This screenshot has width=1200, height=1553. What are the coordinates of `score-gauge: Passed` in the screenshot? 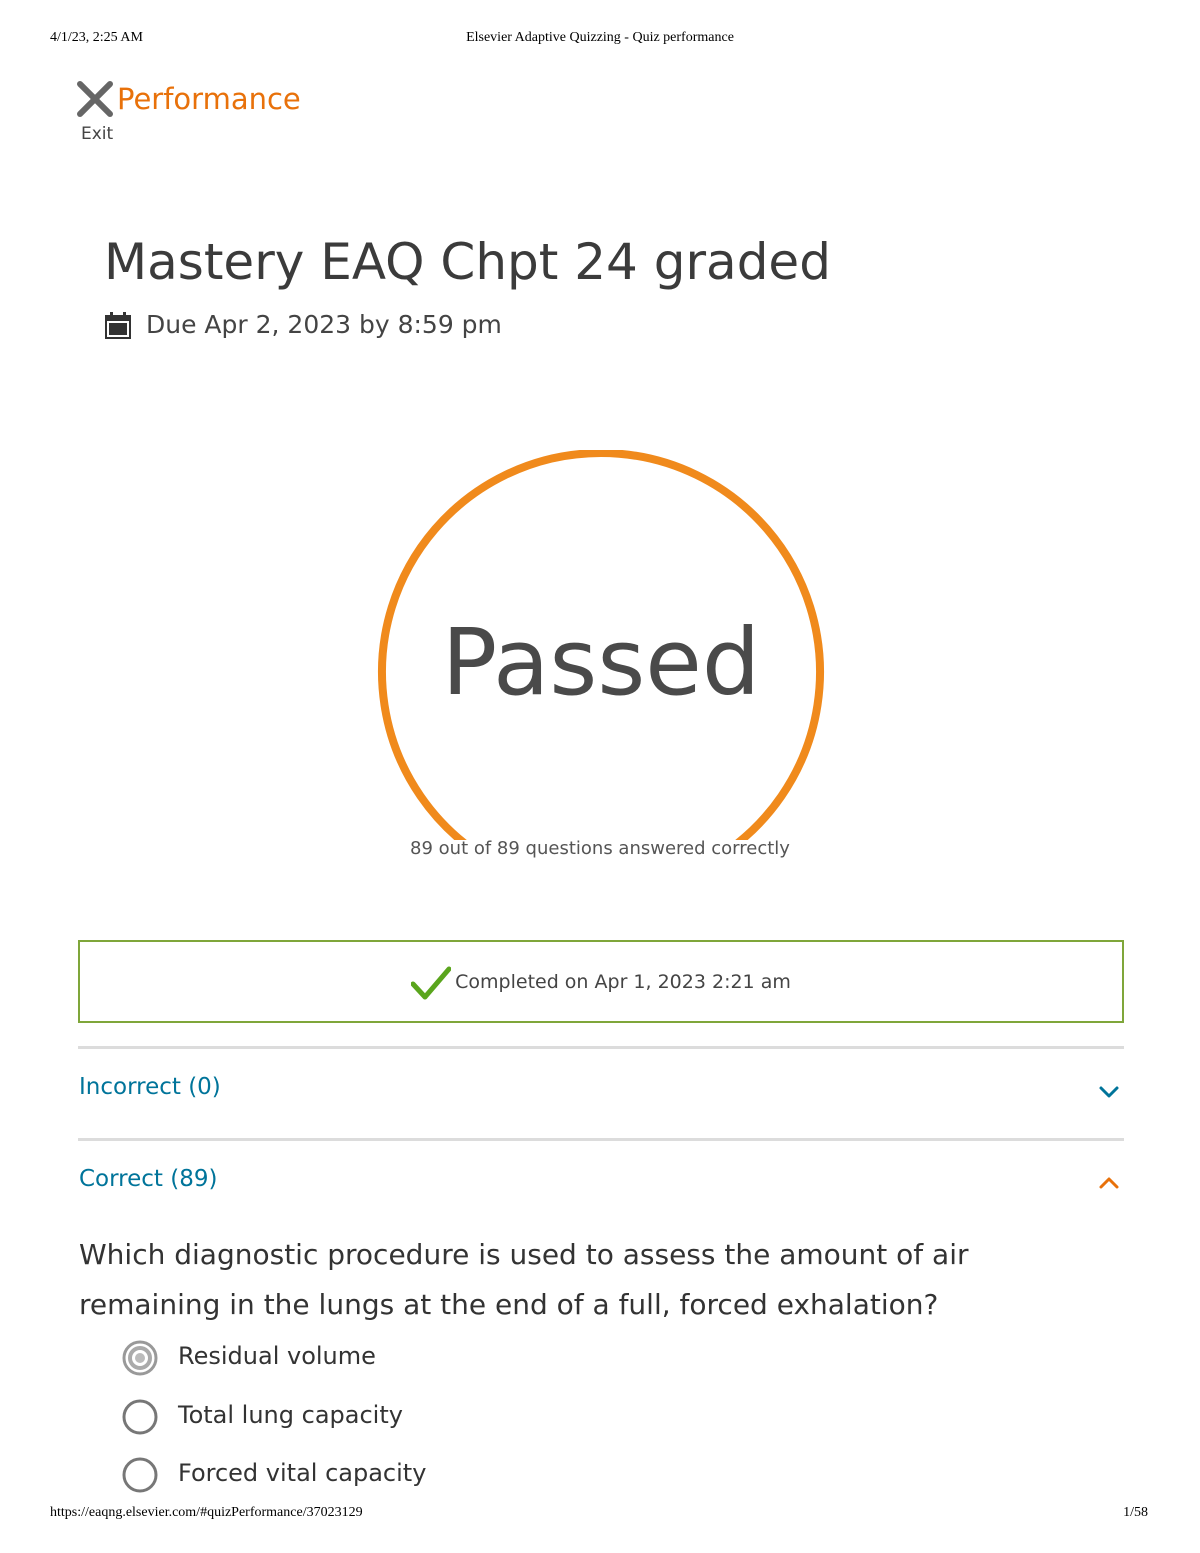 It's located at (601, 645).